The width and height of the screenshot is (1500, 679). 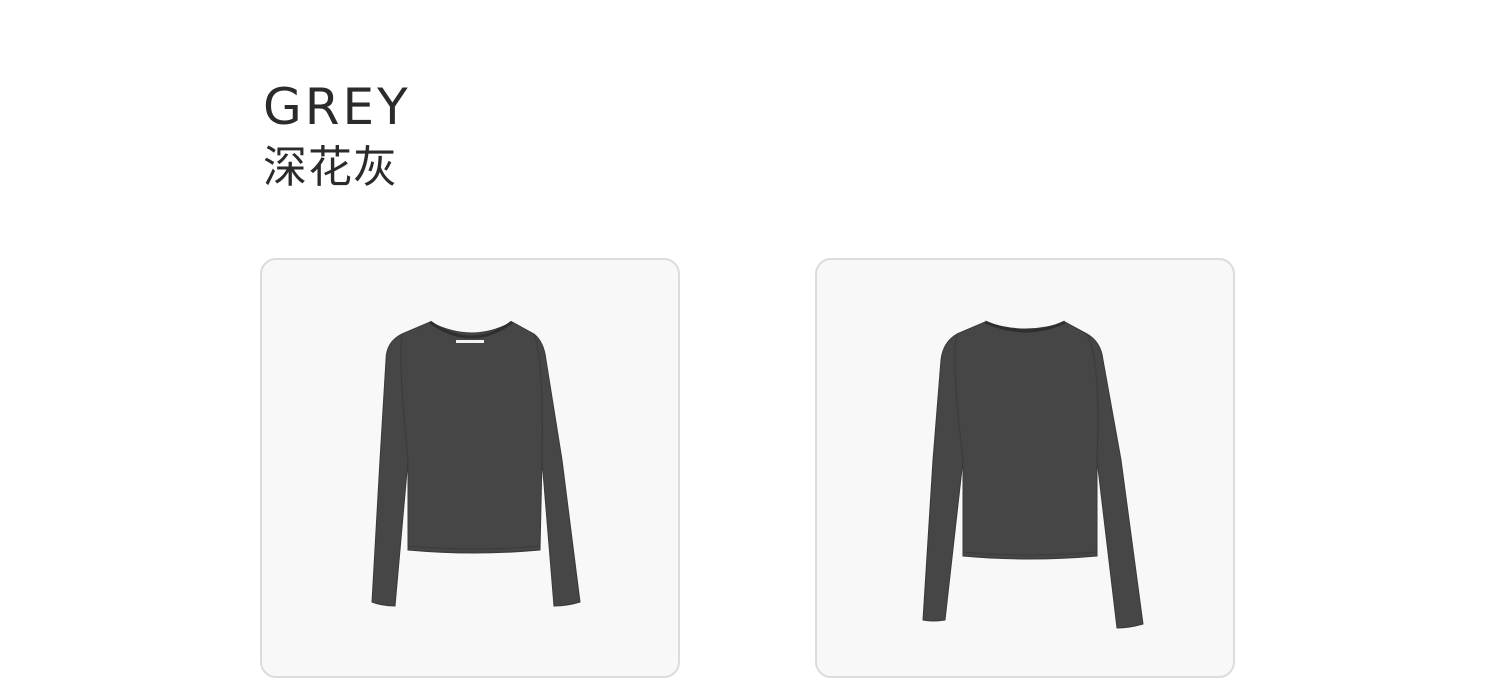 What do you see at coordinates (476, 463) in the screenshot?
I see `grey-tshirt-front-image` at bounding box center [476, 463].